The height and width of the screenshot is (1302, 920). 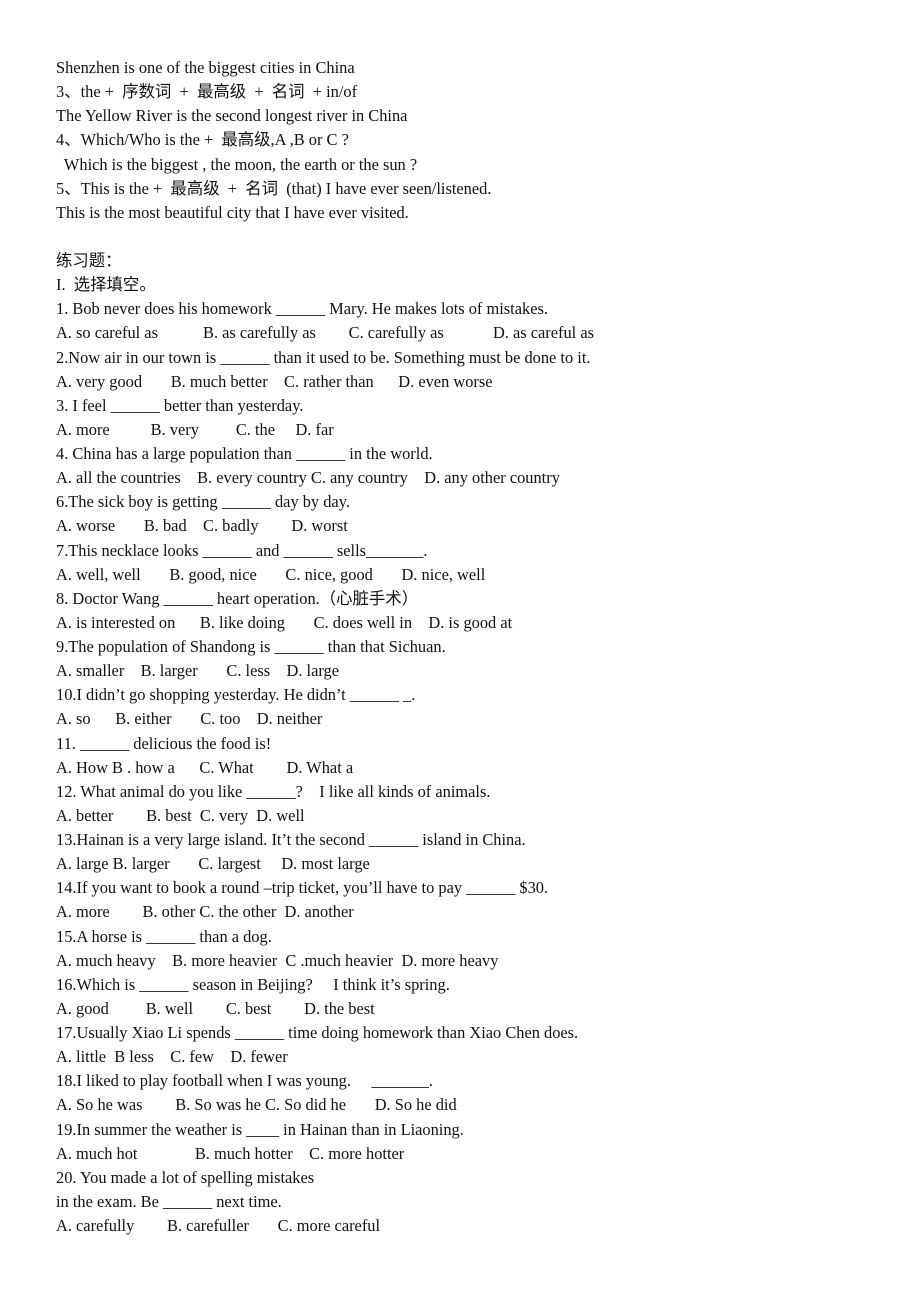 What do you see at coordinates (189, 719) in the screenshot?
I see `text-line: A. so B. either C. too D. neither` at bounding box center [189, 719].